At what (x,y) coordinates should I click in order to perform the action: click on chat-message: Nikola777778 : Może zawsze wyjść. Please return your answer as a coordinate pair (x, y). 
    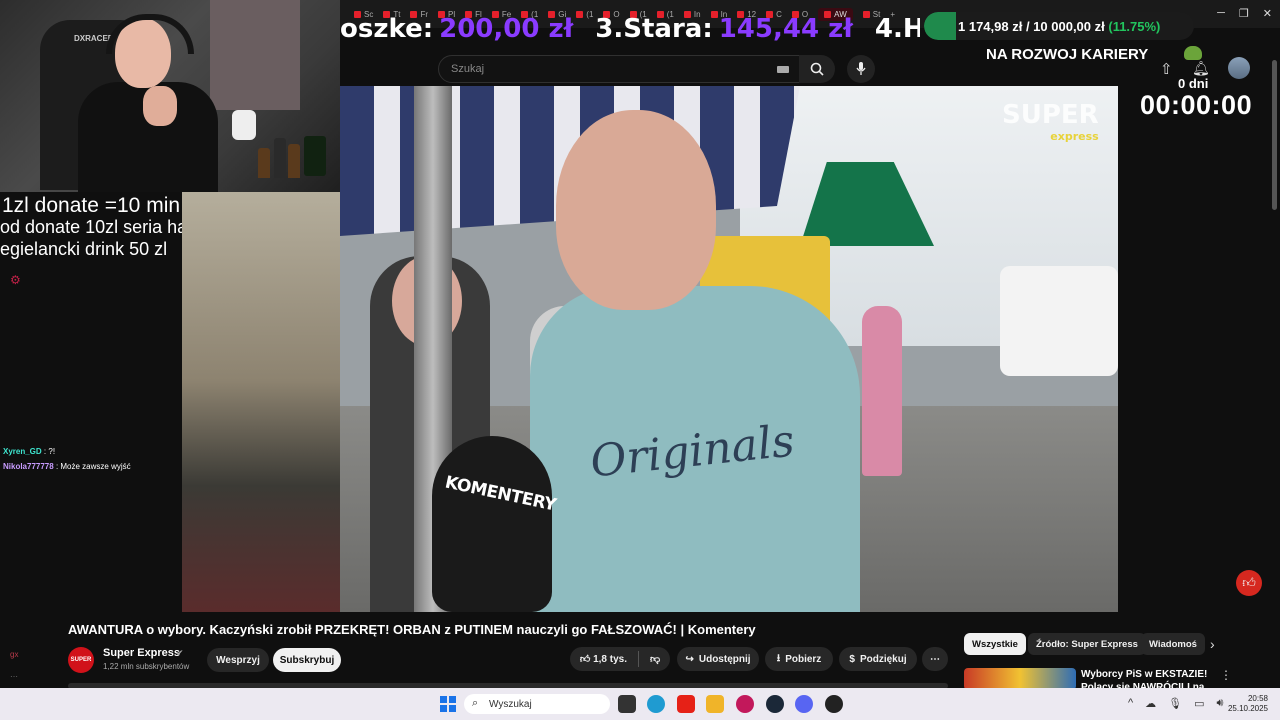
    Looking at the image, I should click on (67, 466).